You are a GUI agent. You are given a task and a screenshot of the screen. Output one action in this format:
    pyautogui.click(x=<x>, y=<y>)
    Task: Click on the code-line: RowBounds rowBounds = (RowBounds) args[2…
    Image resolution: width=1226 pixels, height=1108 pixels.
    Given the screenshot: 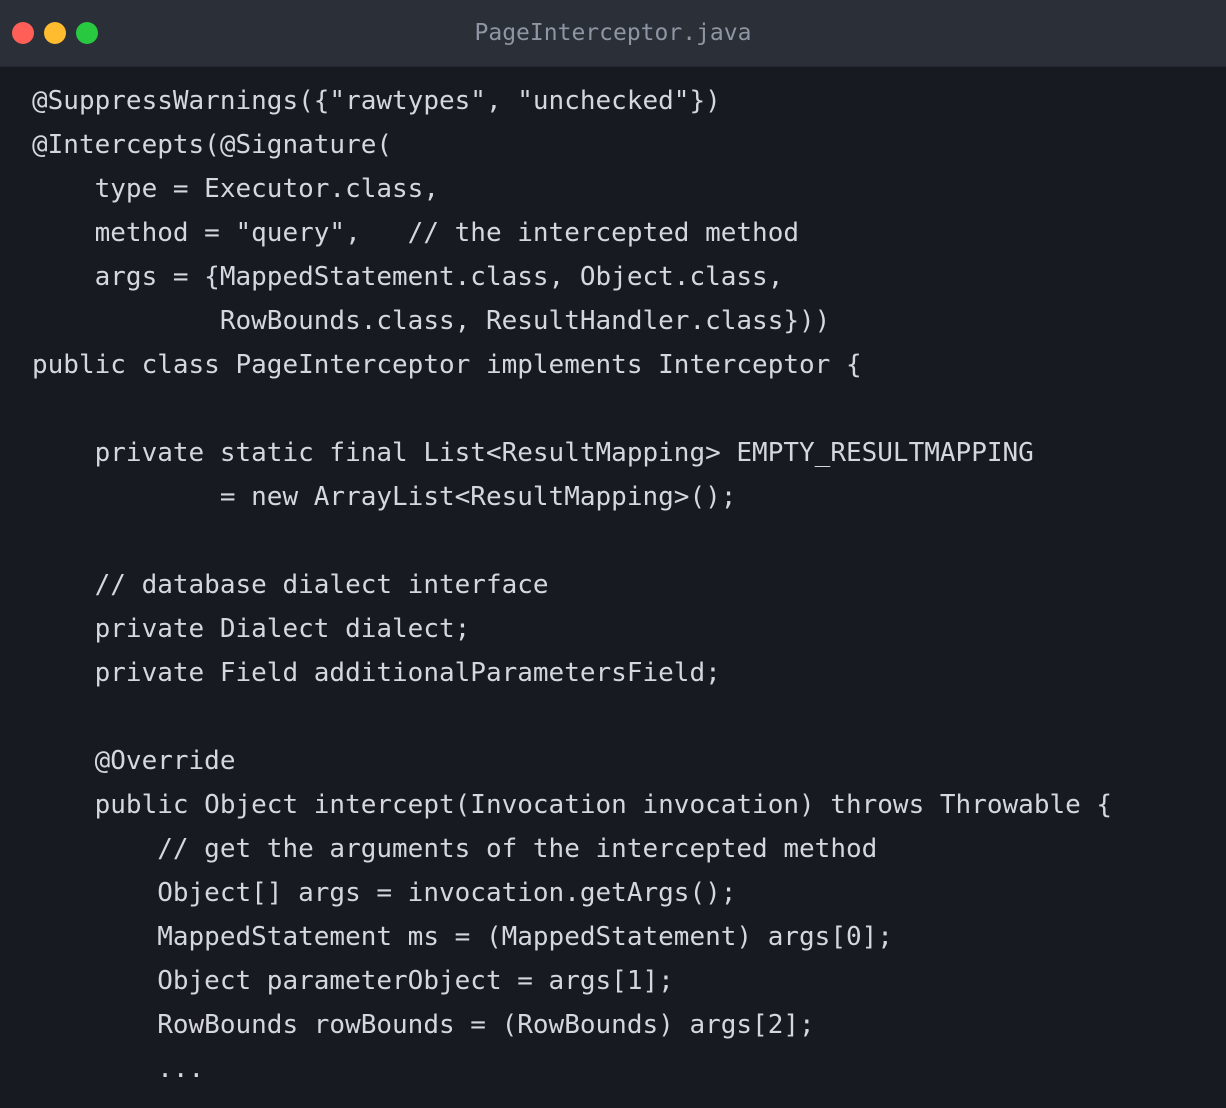 What is the action you would take?
    pyautogui.click(x=423, y=1025)
    